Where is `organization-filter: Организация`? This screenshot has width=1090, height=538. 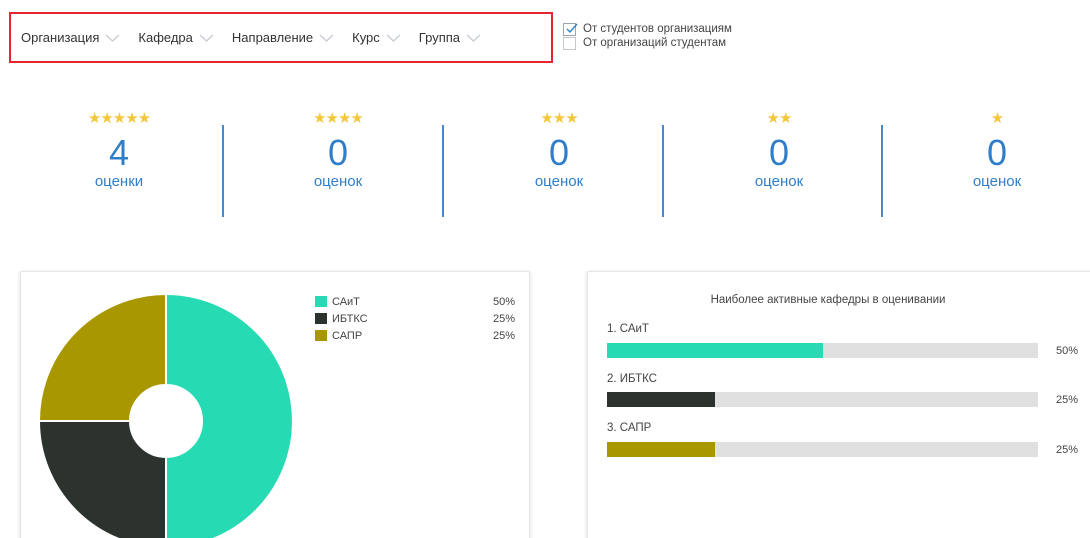
organization-filter: Организация is located at coordinates (70, 37).